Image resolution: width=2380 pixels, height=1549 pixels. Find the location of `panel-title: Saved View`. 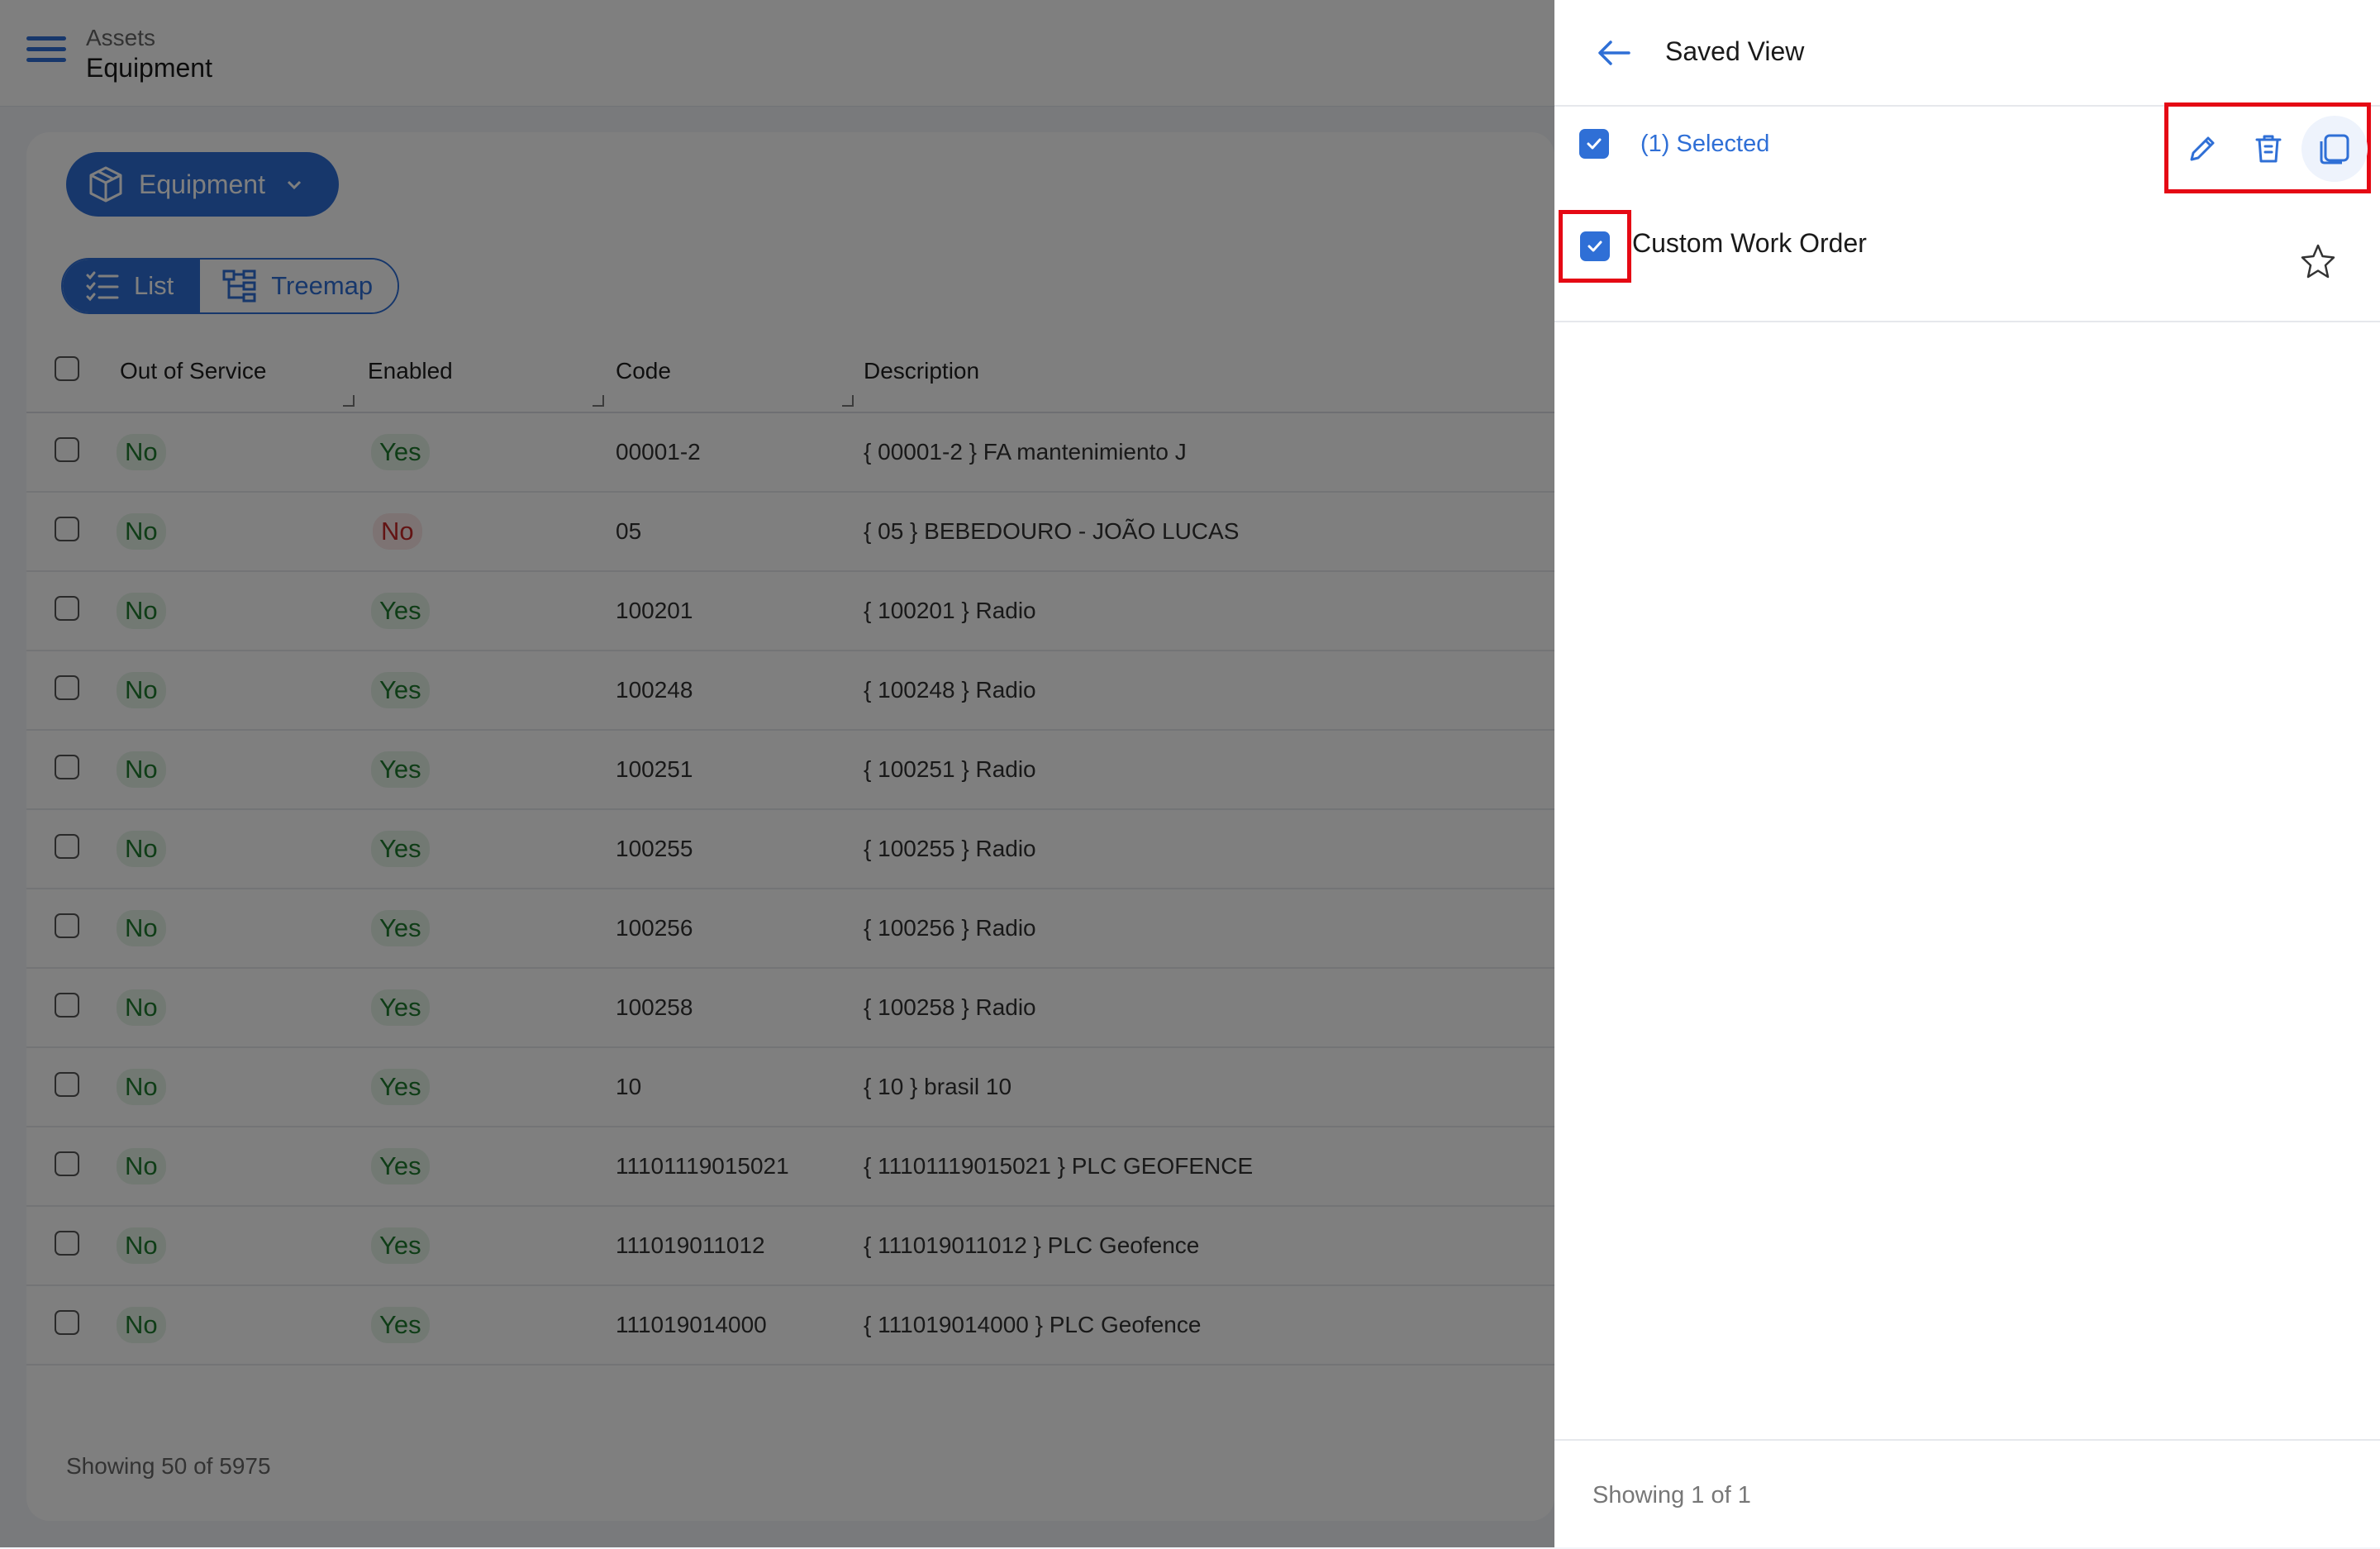

panel-title: Saved View is located at coordinates (1735, 51).